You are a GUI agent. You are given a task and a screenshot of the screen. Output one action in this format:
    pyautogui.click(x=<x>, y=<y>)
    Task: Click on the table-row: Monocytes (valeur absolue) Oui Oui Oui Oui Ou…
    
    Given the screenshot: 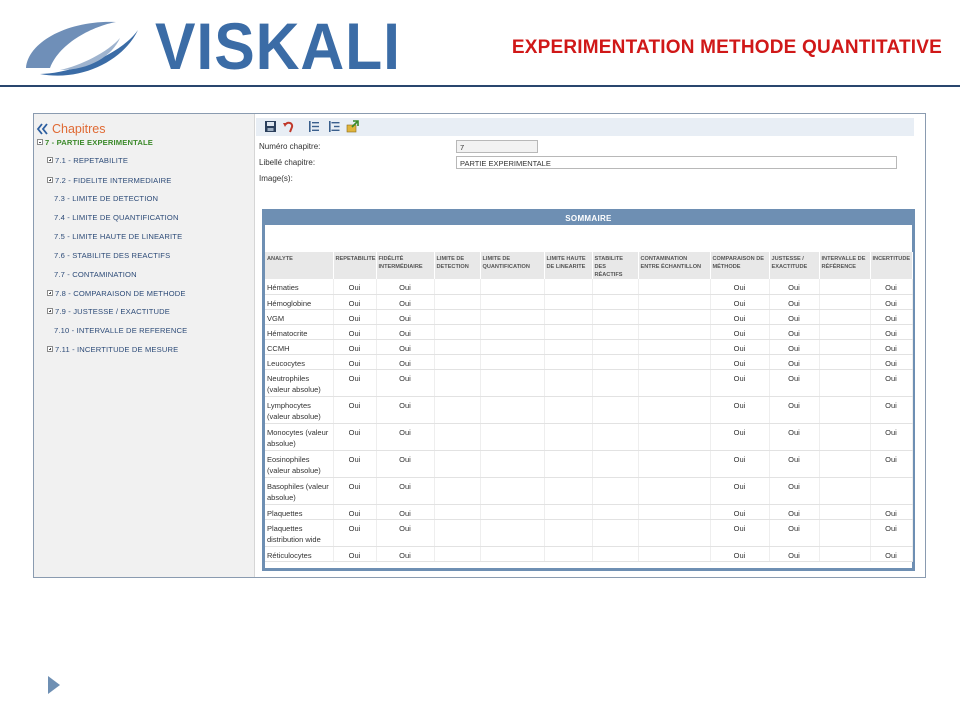 What is the action you would take?
    pyautogui.click(x=589, y=437)
    